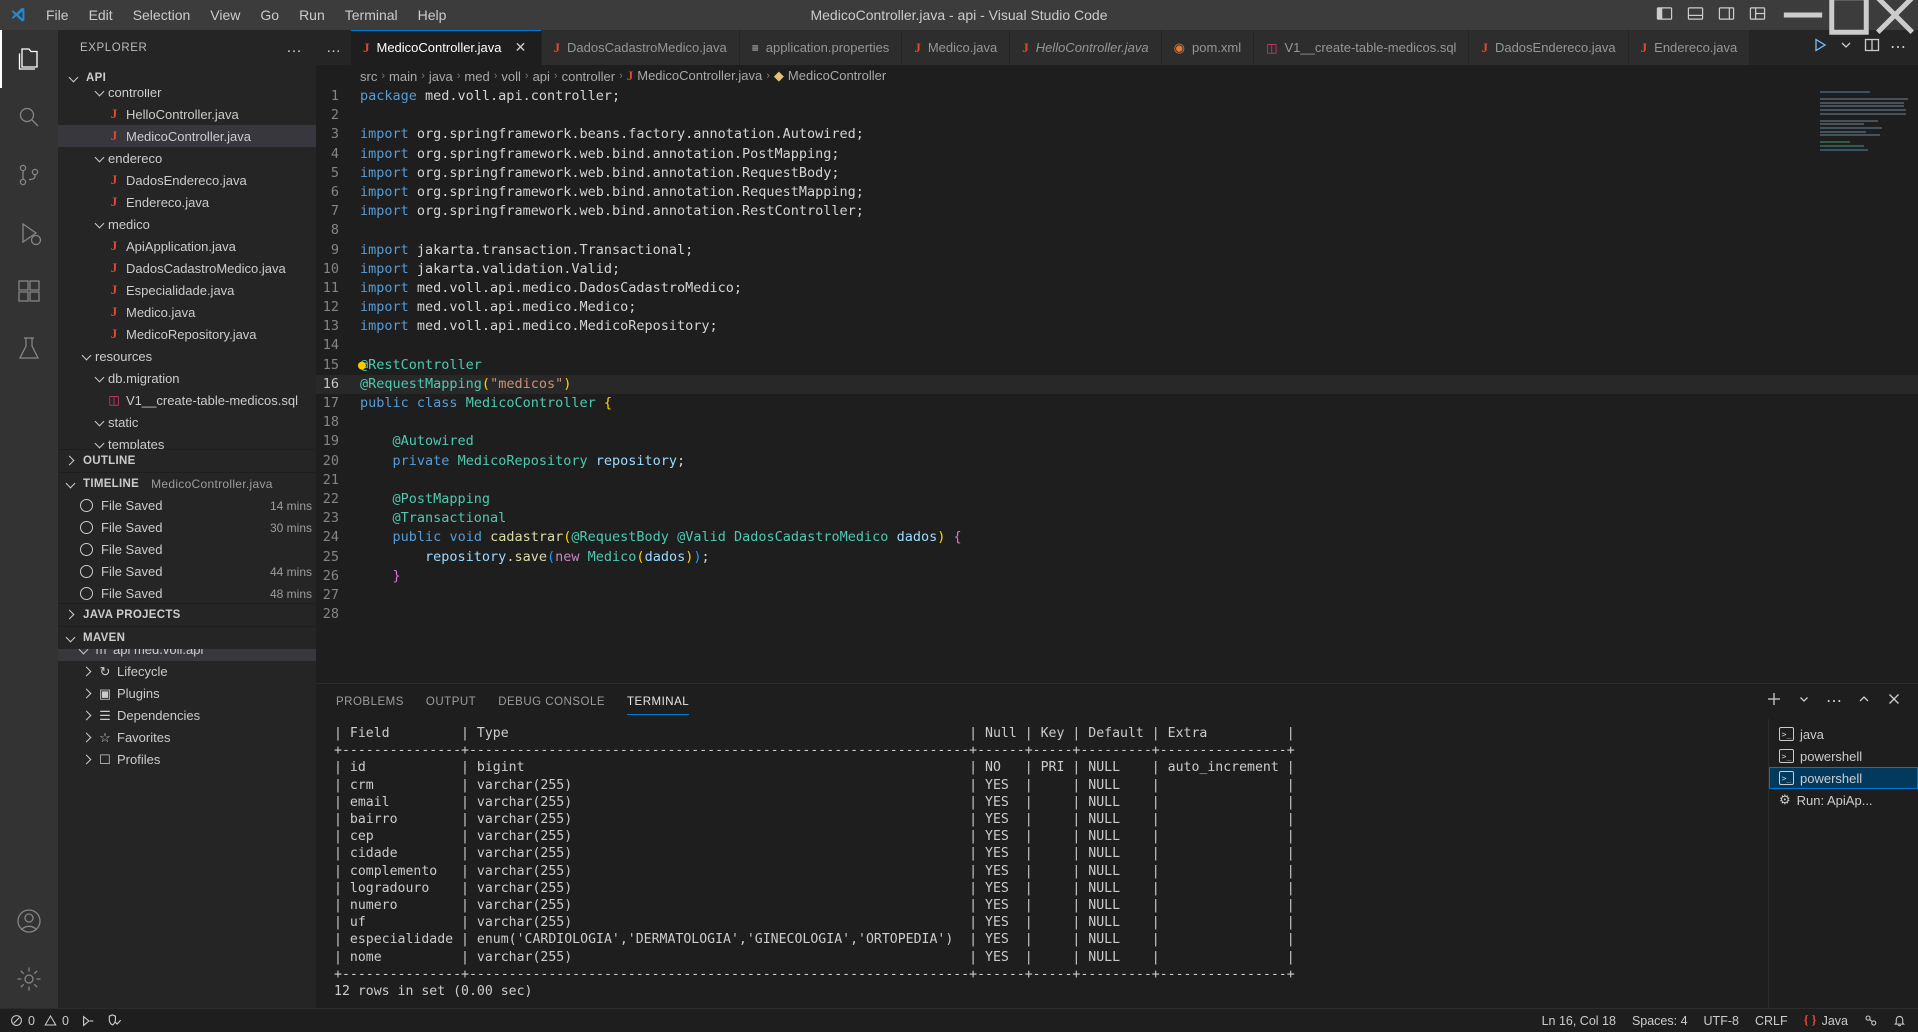 The image size is (1918, 1032). Describe the element at coordinates (1117, 461) in the screenshot. I see `code-line: 20 private MedicoRepository repository;` at that location.